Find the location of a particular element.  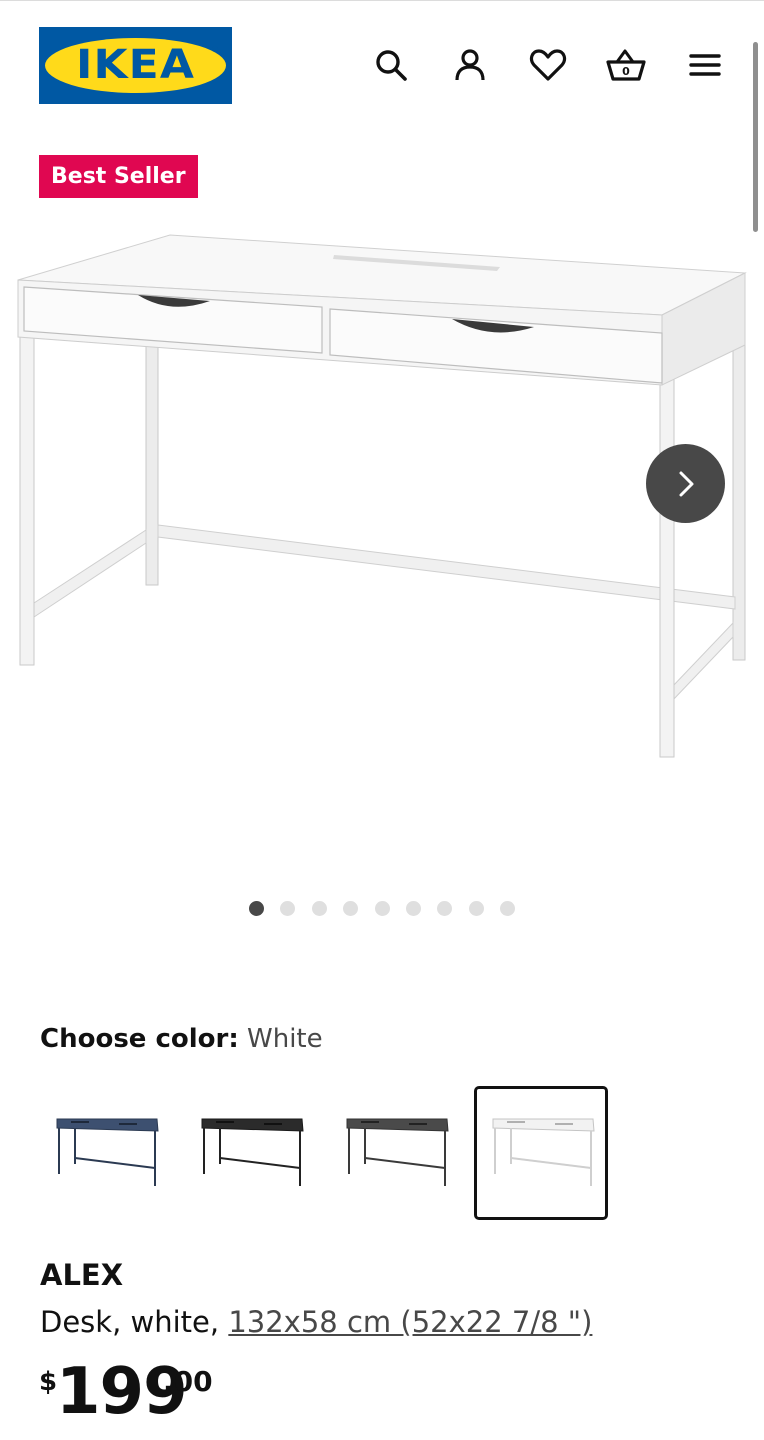

heart-icon is located at coordinates (548, 65).